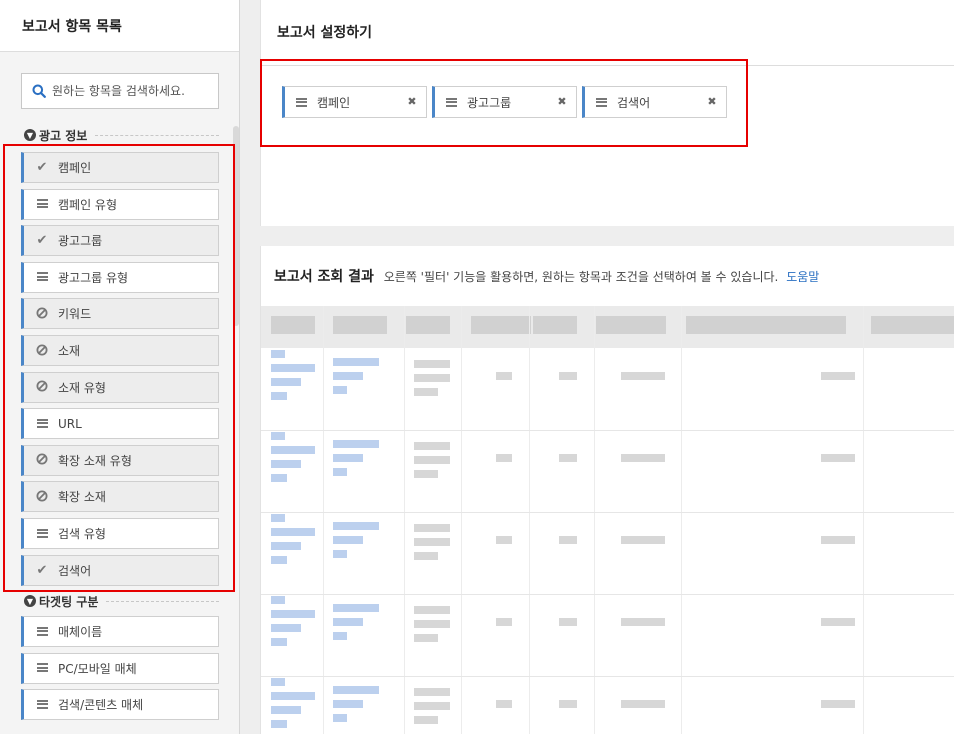 This screenshot has width=954, height=734. What do you see at coordinates (82, 534) in the screenshot?
I see `report-item-label: 검색 유형` at bounding box center [82, 534].